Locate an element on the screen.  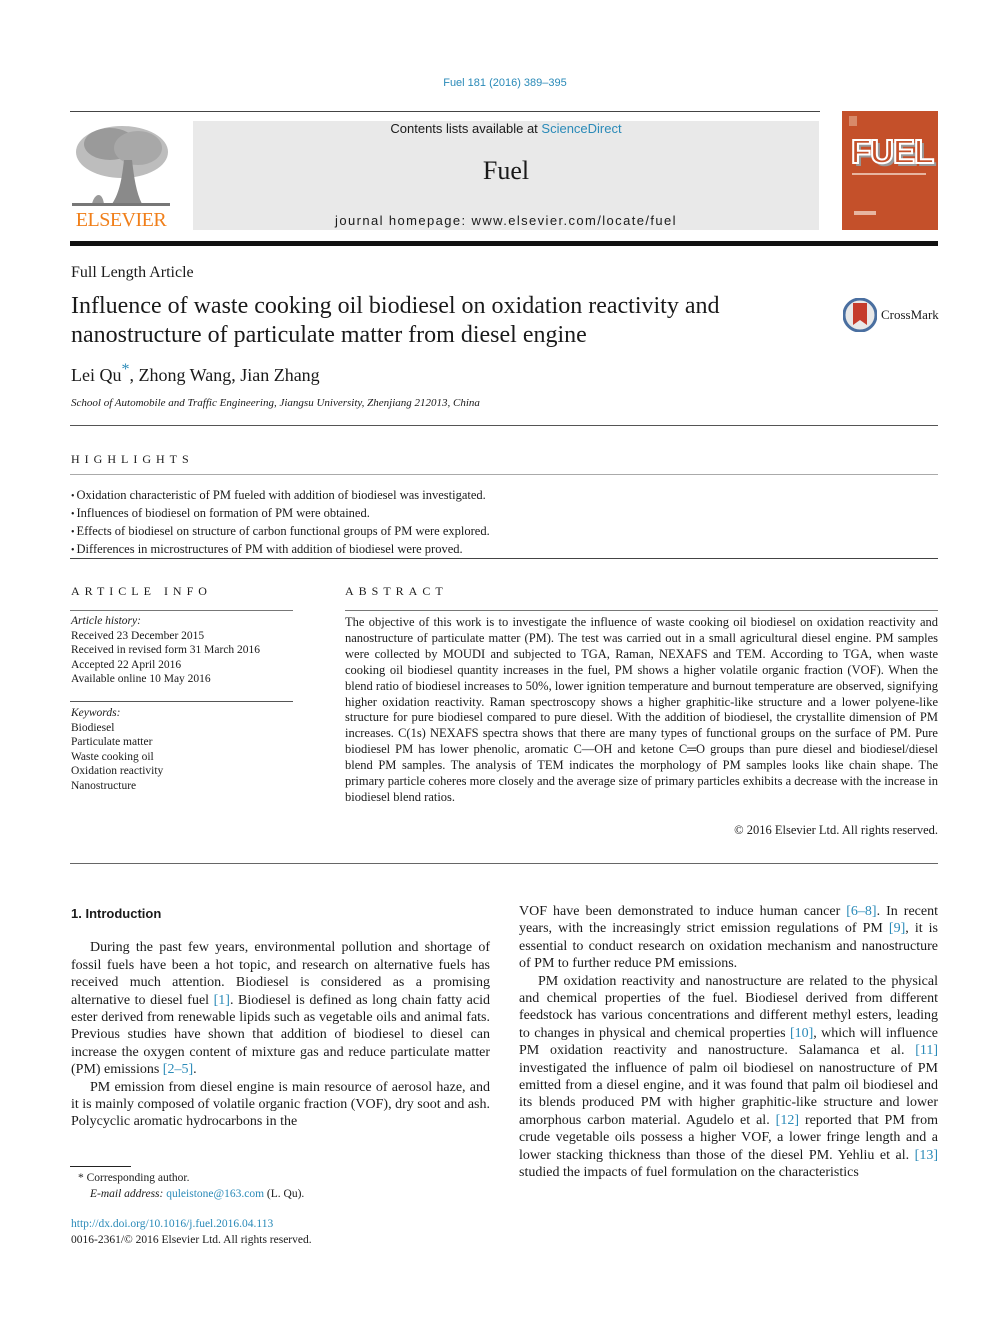
elsevier-tree-icon is located at coordinates (121, 166).